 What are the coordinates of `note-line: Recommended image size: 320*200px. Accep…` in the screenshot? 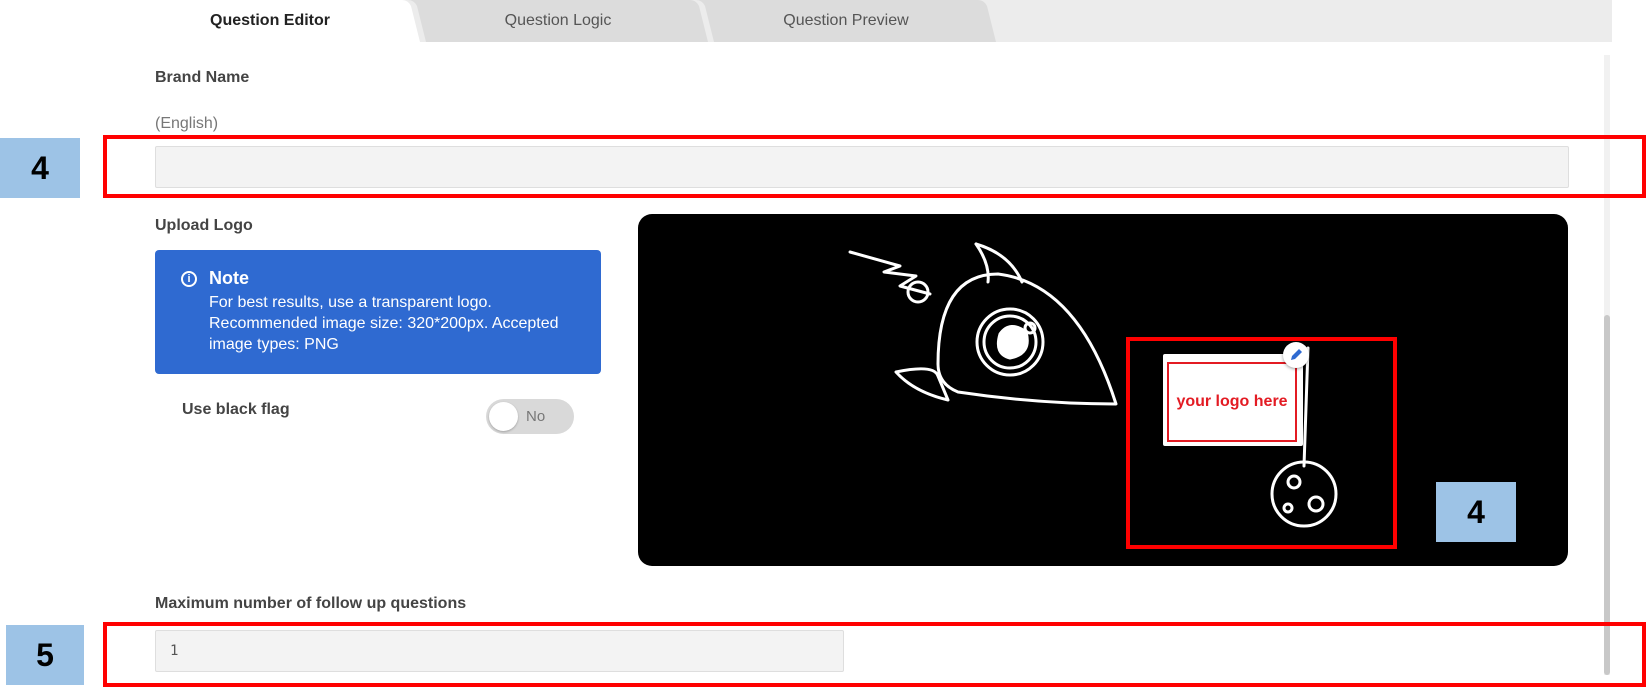 It's located at (384, 323).